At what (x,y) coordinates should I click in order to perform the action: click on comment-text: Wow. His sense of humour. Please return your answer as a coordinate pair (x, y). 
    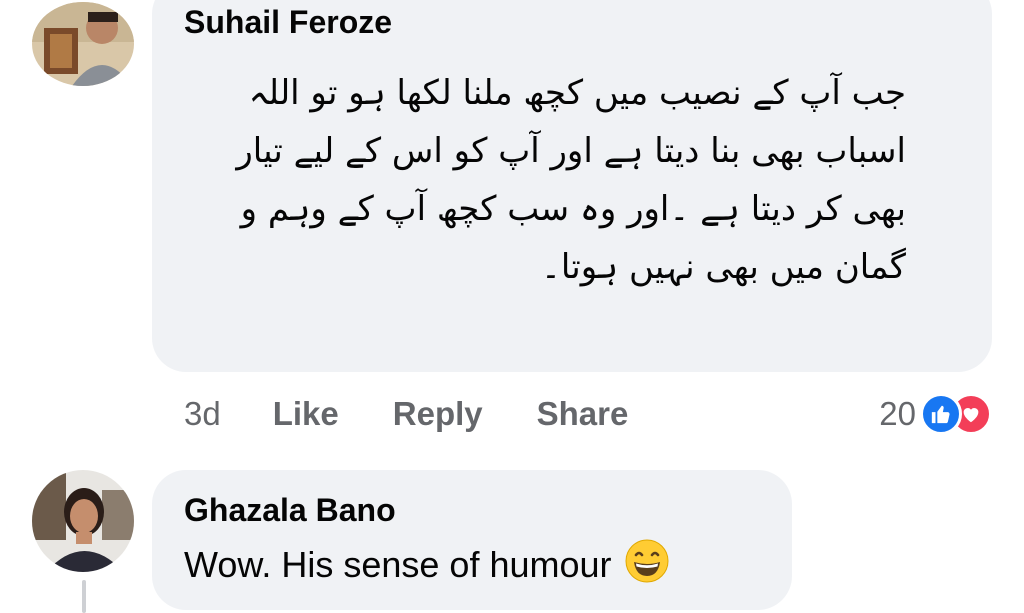
    Looking at the image, I should click on (427, 565).